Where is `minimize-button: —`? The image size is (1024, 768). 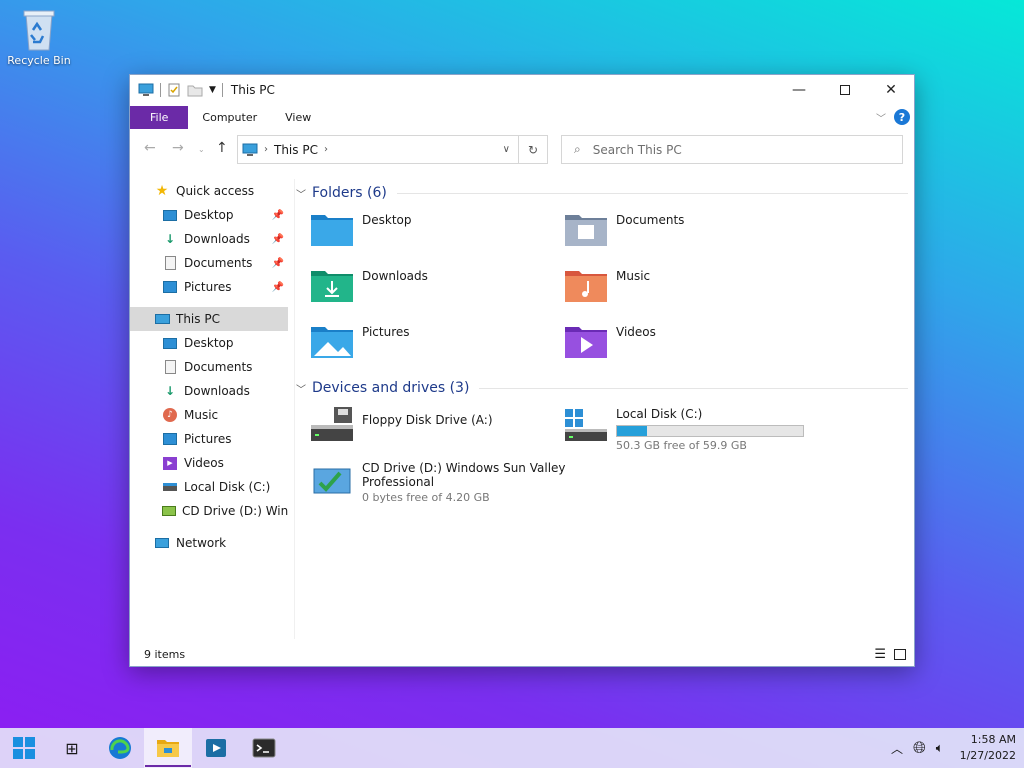 minimize-button: — is located at coordinates (799, 90).